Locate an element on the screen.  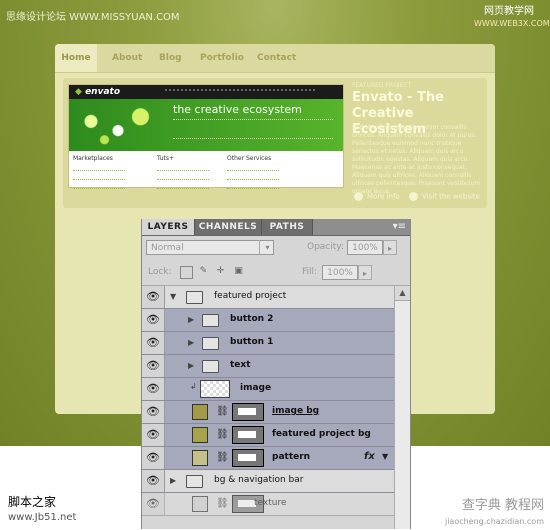
more-info-button: More info is located at coordinates (377, 196).